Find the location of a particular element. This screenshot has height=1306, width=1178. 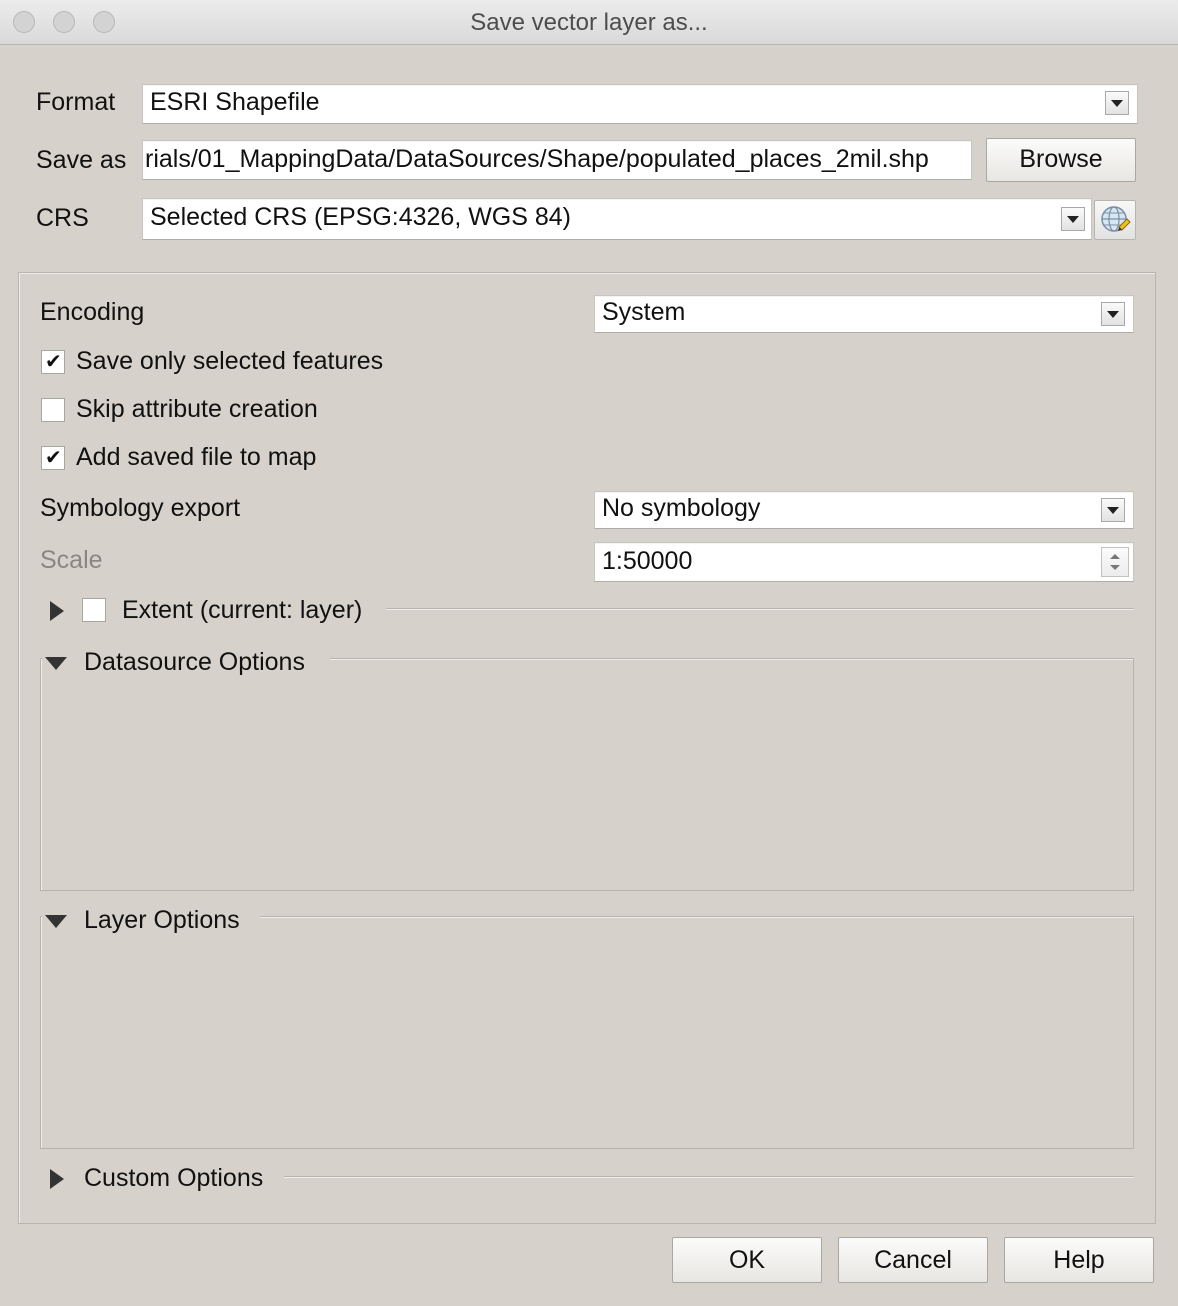

extent-label: Extent (current: layer) is located at coordinates (242, 610).